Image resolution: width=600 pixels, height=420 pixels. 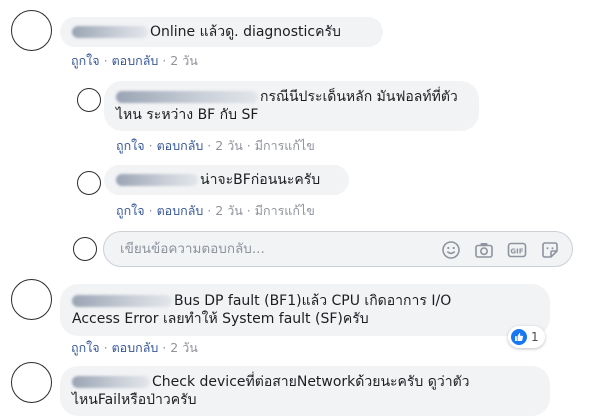 What do you see at coordinates (313, 301) in the screenshot?
I see `comment-text-line1: Bus DP fault (BF1)แล้ว CPU เกิดอาการ I/O` at bounding box center [313, 301].